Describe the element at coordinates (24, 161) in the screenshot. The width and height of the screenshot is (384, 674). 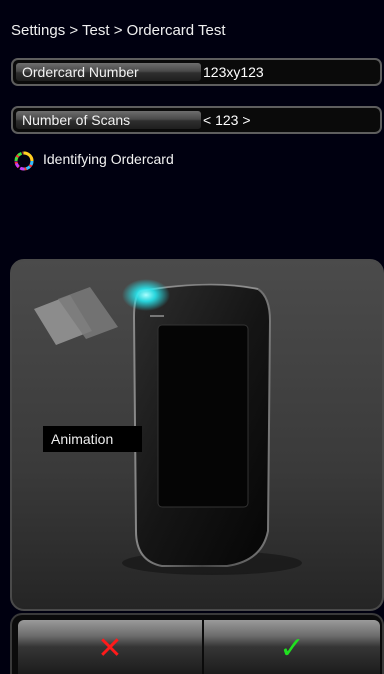
I see `loading-spinner-icon` at that location.